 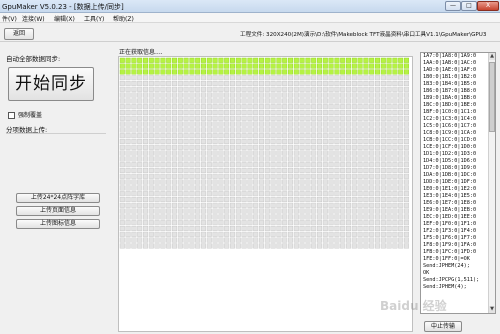 I want to click on menu-edit: 编辑(X), so click(x=64, y=18).